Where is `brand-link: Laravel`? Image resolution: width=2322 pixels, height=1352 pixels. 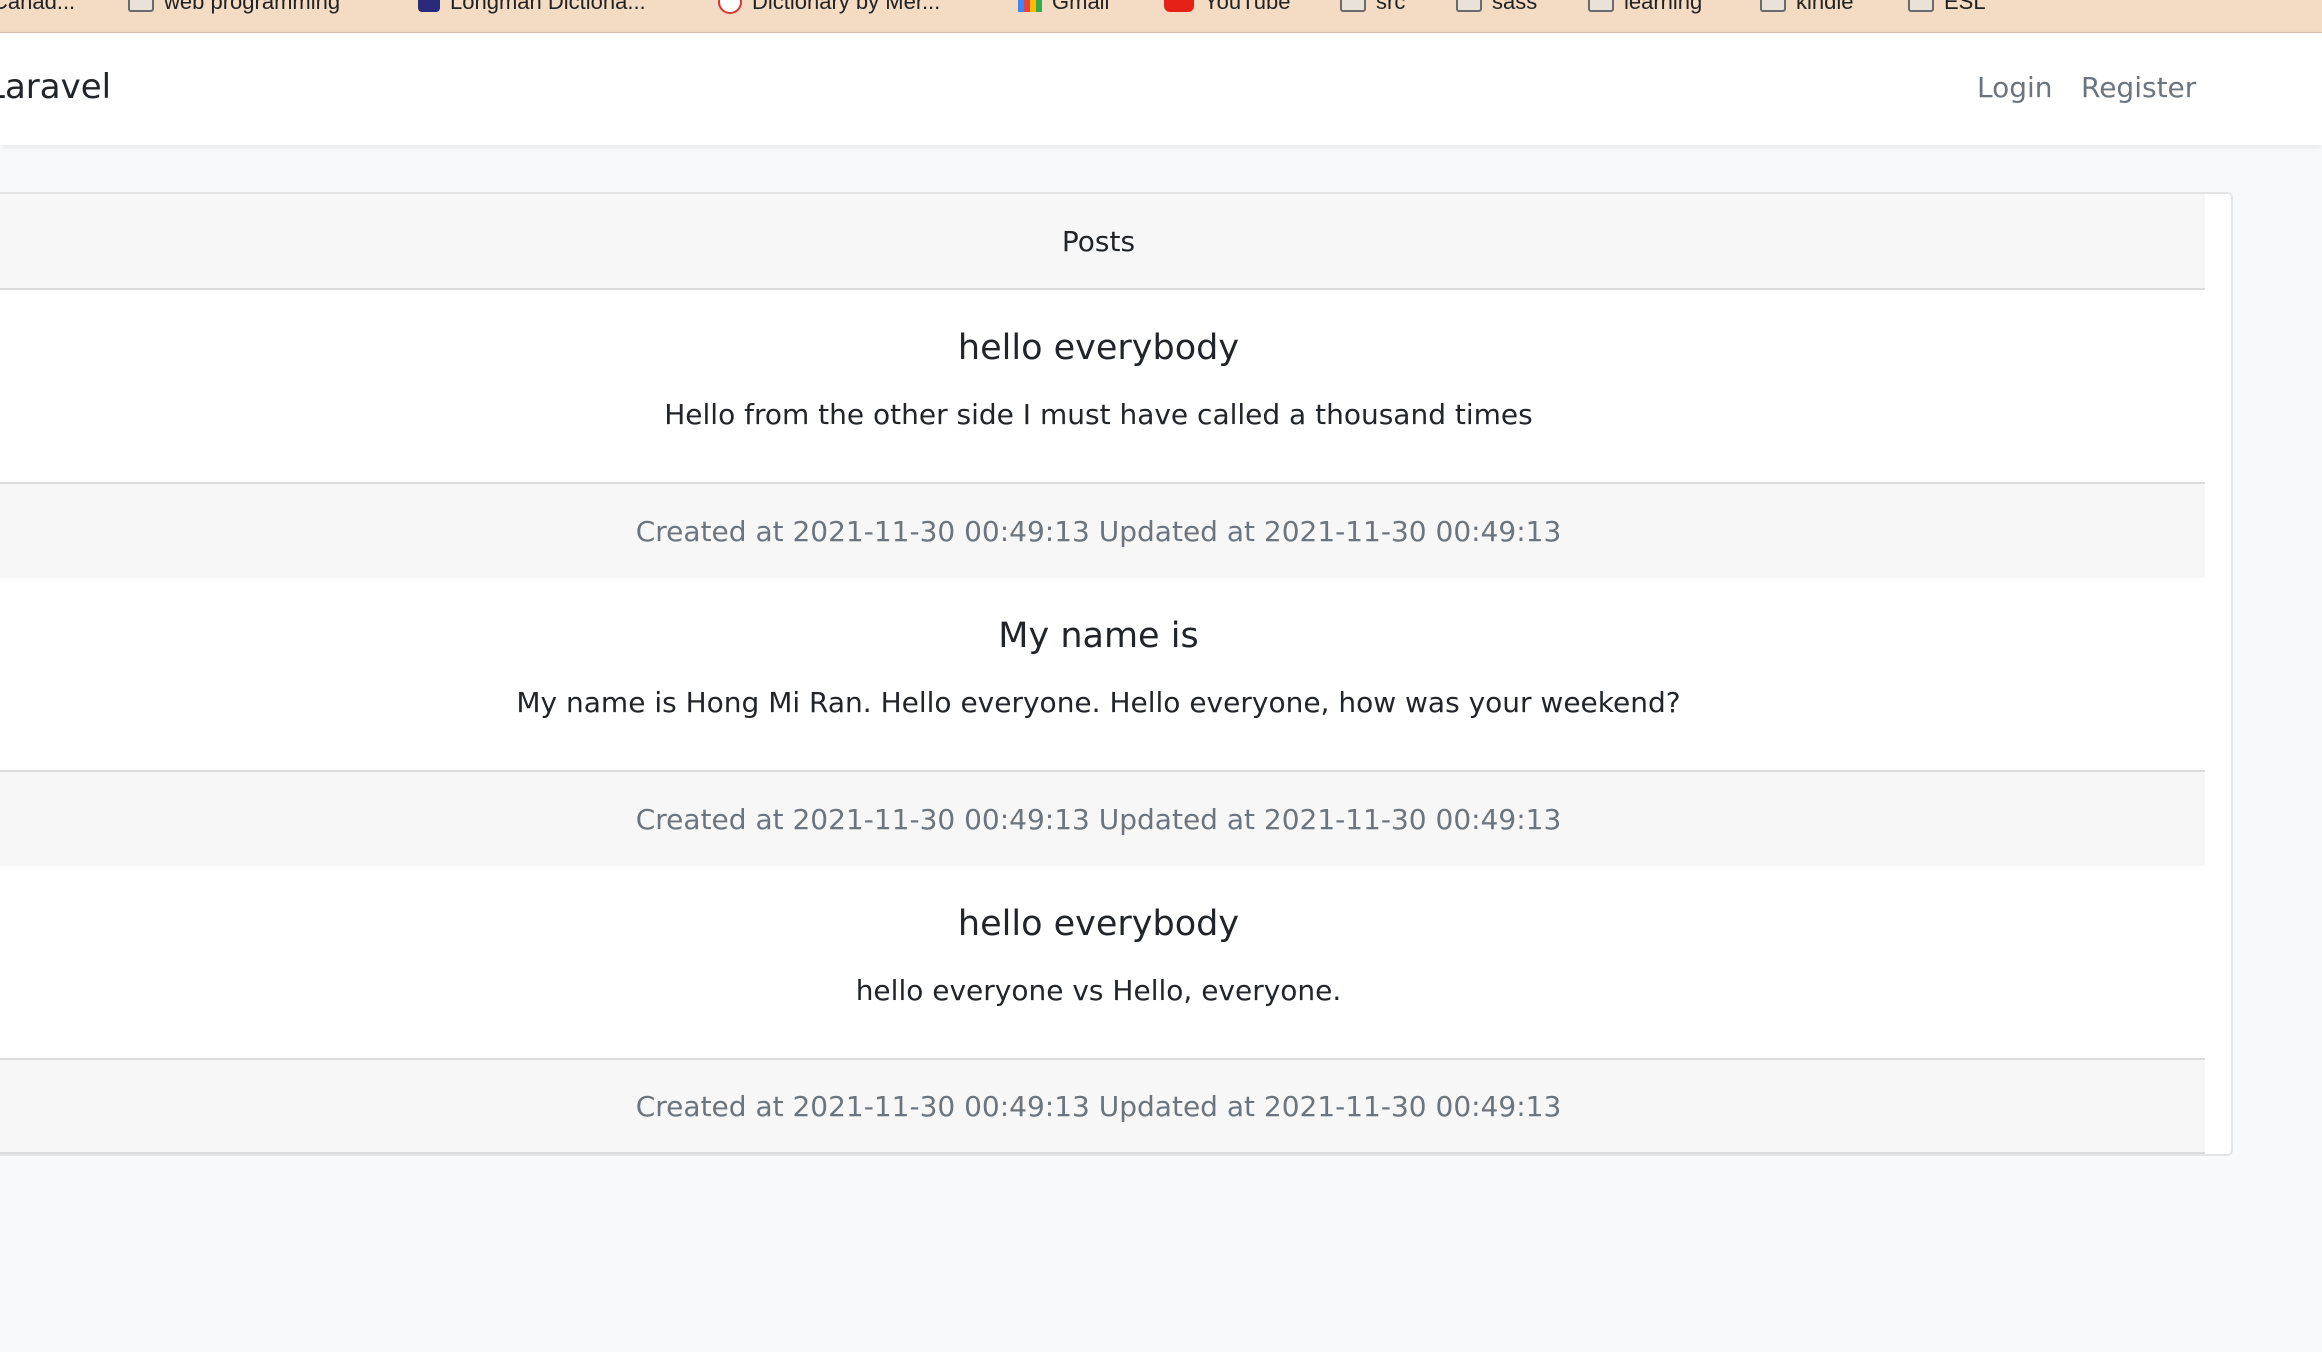 brand-link: Laravel is located at coordinates (55, 87).